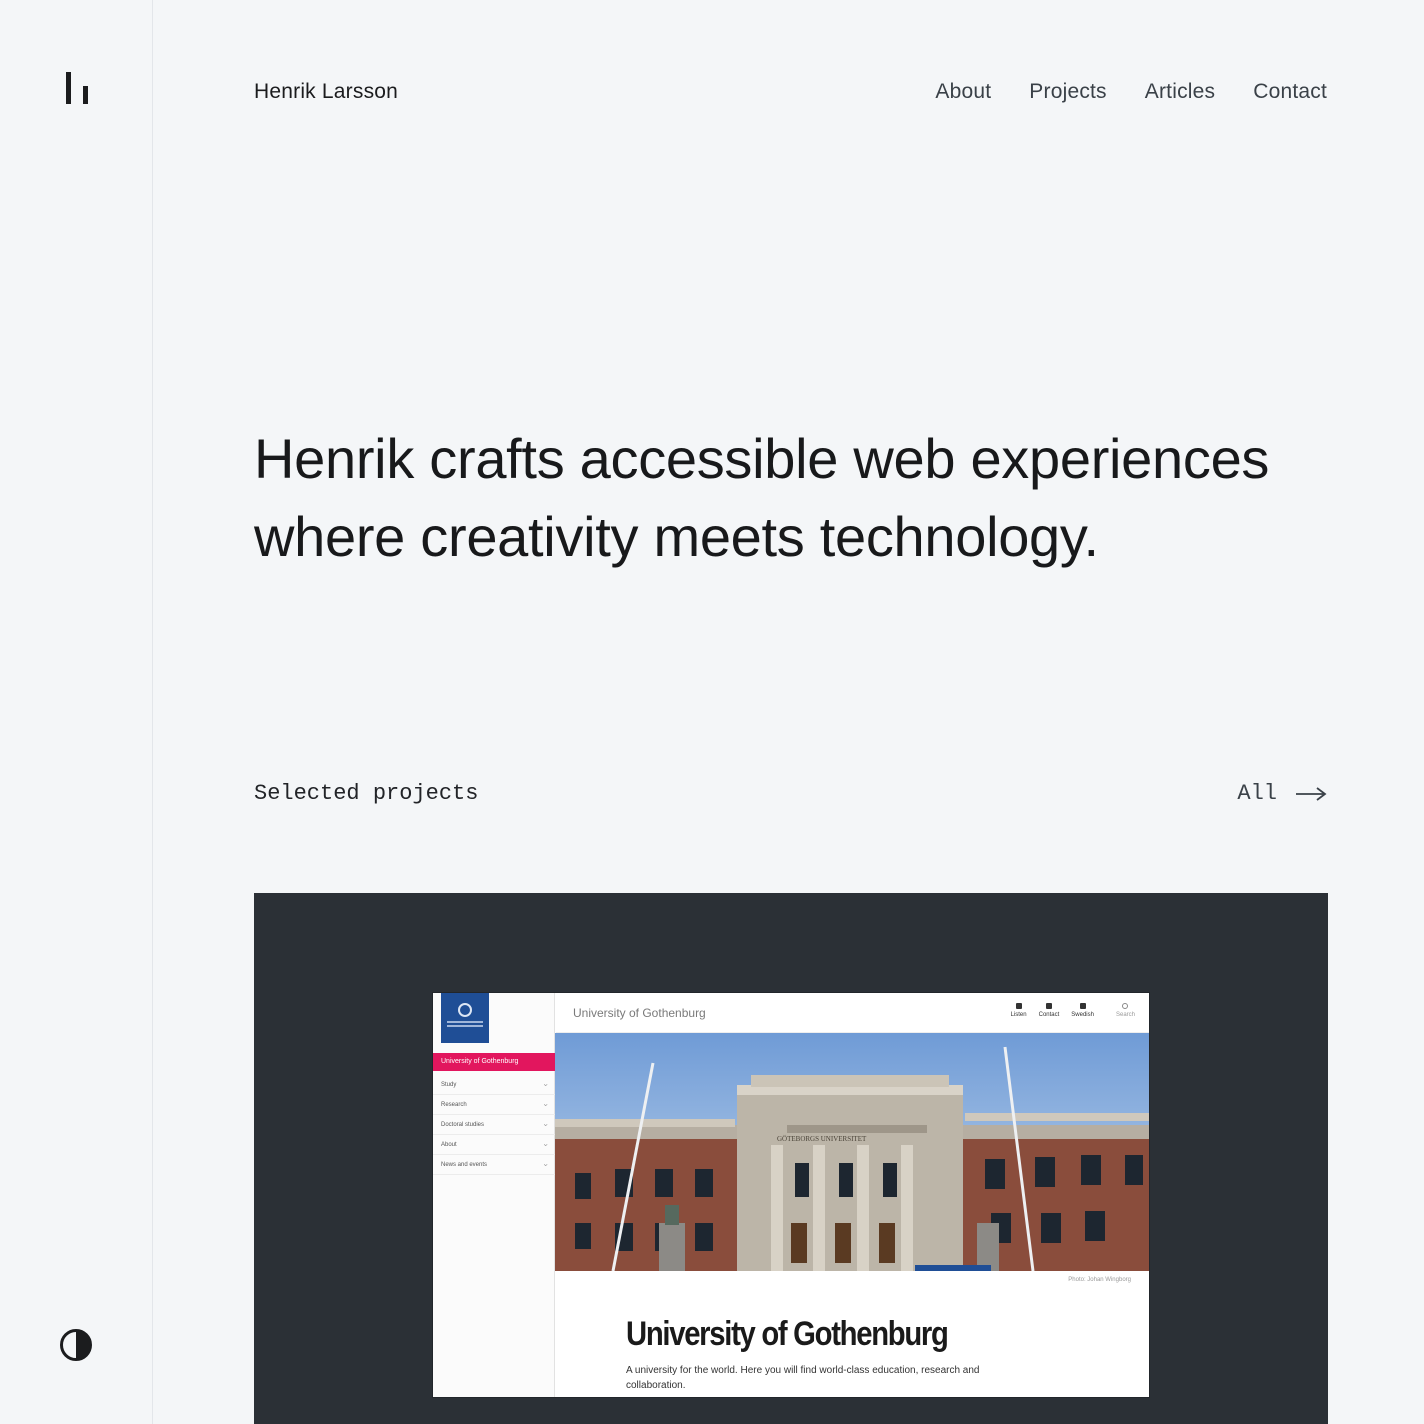 This screenshot has height=1424, width=1424. What do you see at coordinates (963, 92) in the screenshot?
I see `nav-about: About` at bounding box center [963, 92].